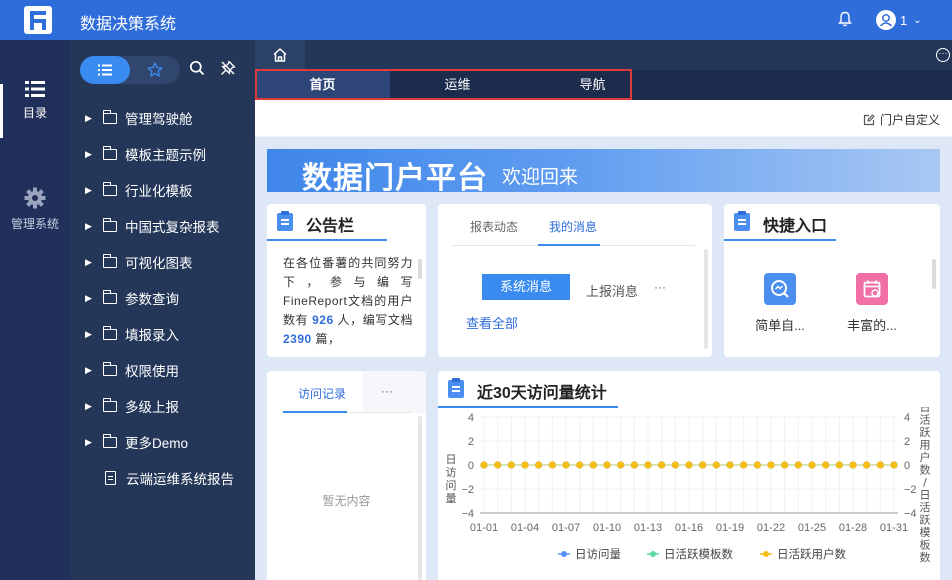 The width and height of the screenshot is (952, 580). I want to click on tree-folder: ▶ 模板主题示例, so click(162, 154).